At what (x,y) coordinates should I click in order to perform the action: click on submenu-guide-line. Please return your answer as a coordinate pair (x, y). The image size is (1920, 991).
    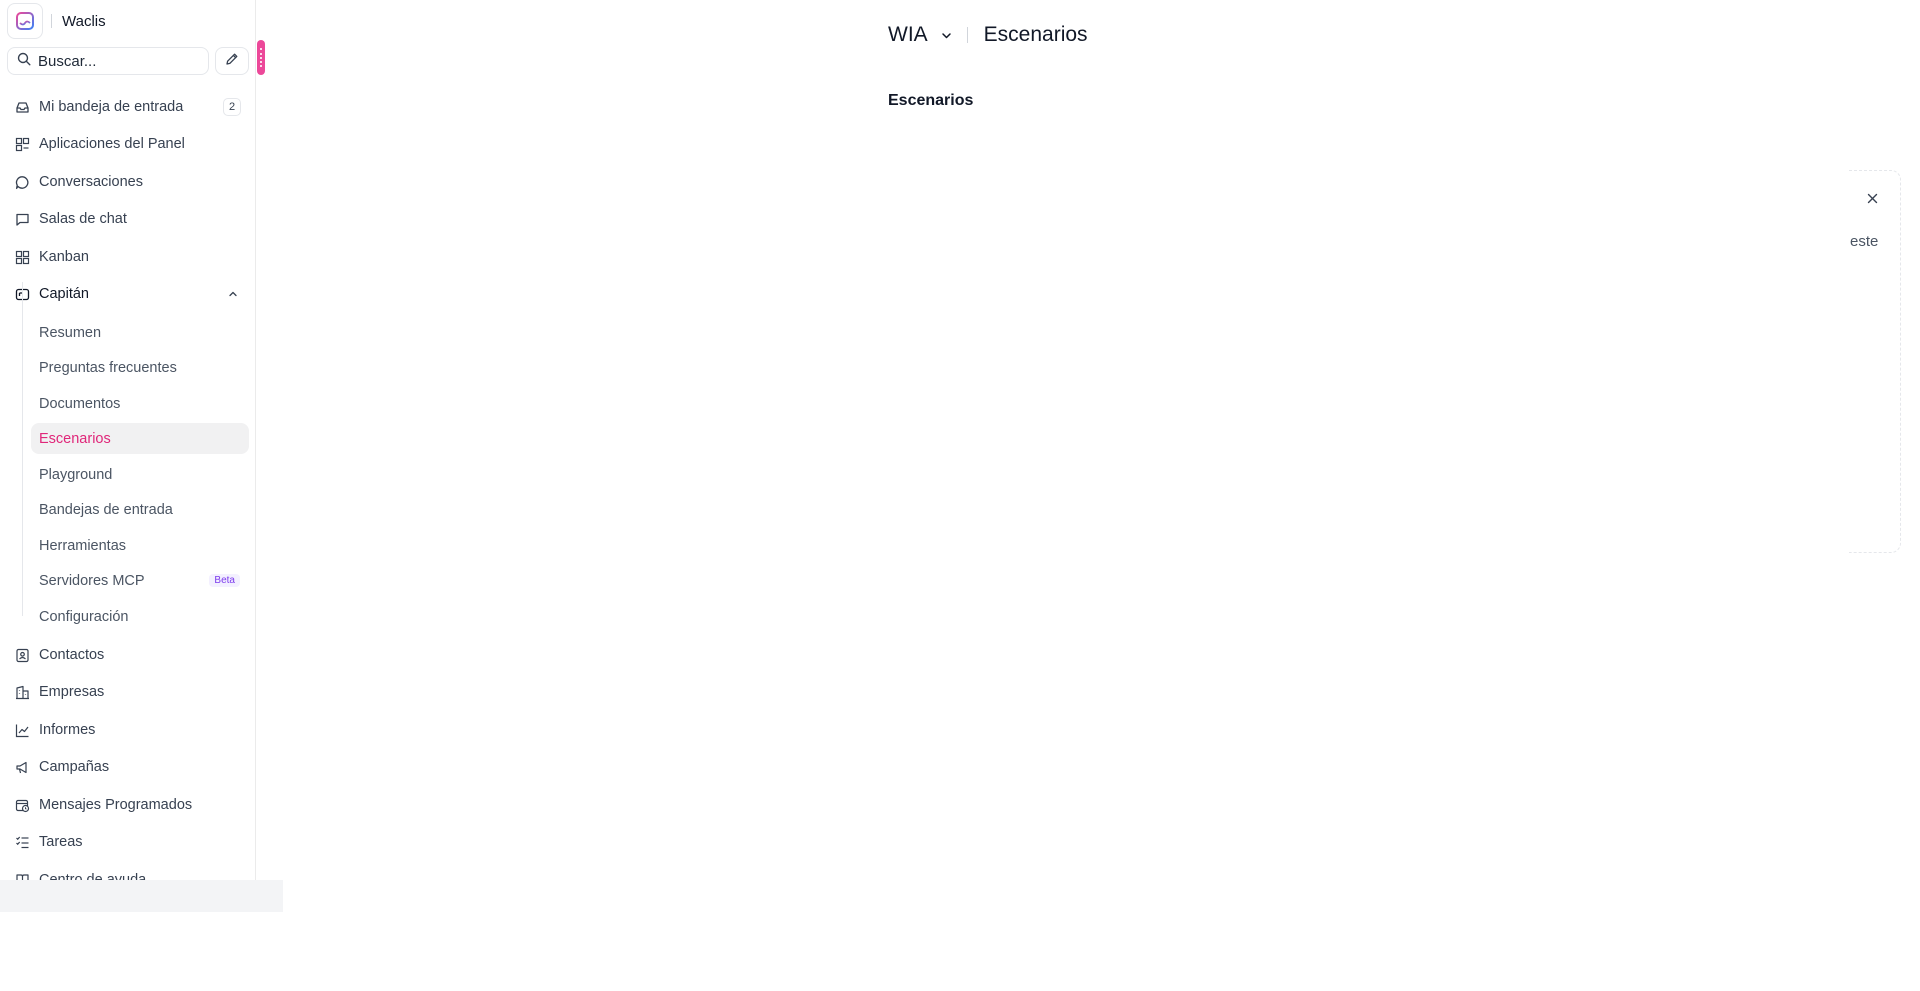
    Looking at the image, I should click on (22, 449).